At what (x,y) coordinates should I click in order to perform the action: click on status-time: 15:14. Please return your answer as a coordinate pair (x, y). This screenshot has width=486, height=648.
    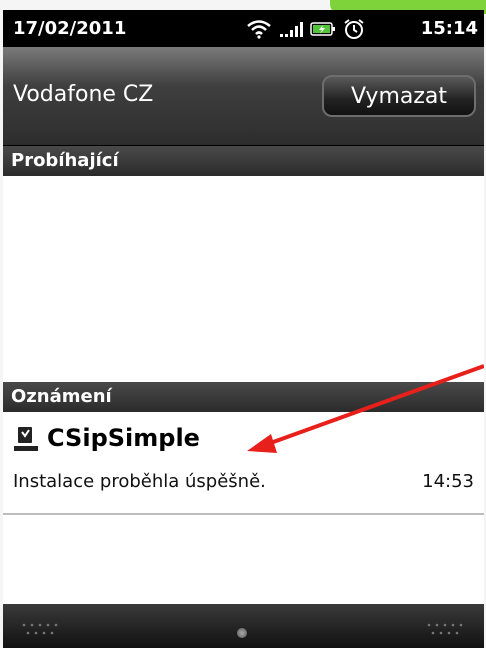
    Looking at the image, I should click on (449, 28).